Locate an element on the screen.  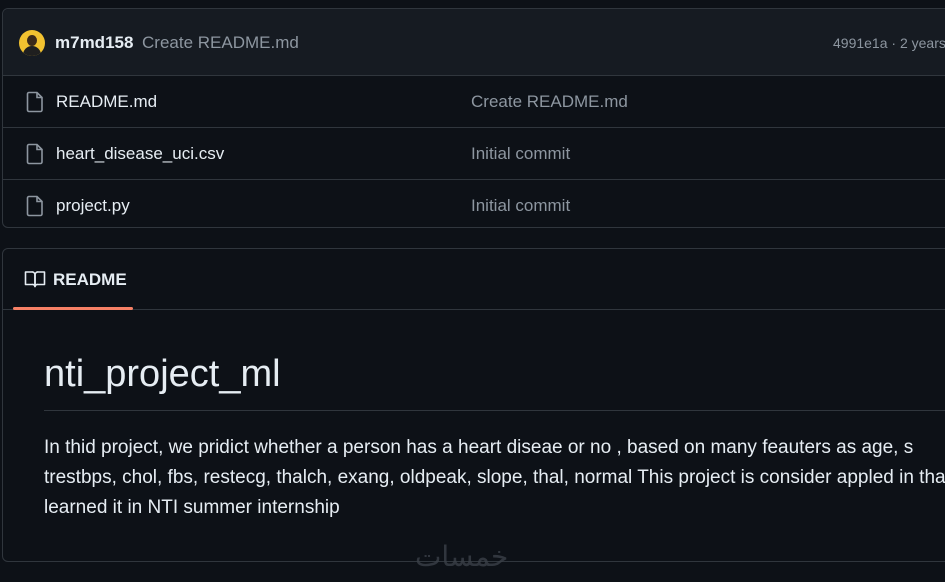
file-row: project.py Initial commit is located at coordinates (474, 203).